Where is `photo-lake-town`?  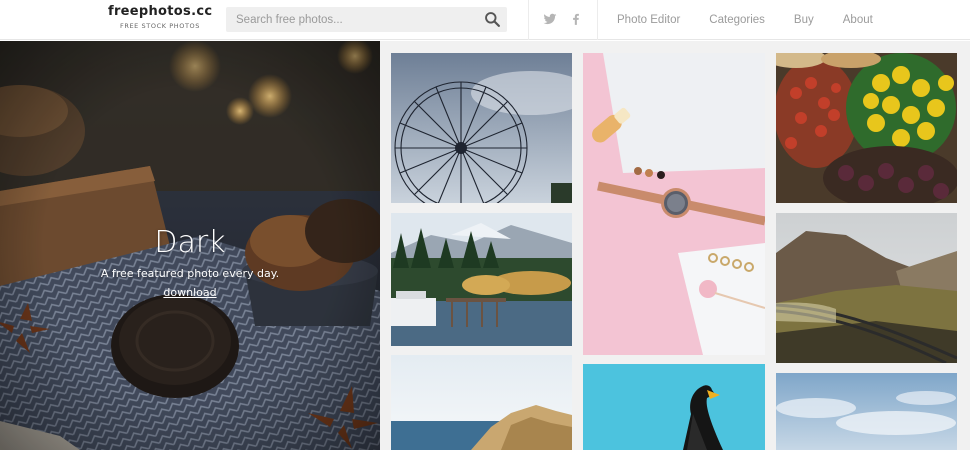 photo-lake-town is located at coordinates (481, 279).